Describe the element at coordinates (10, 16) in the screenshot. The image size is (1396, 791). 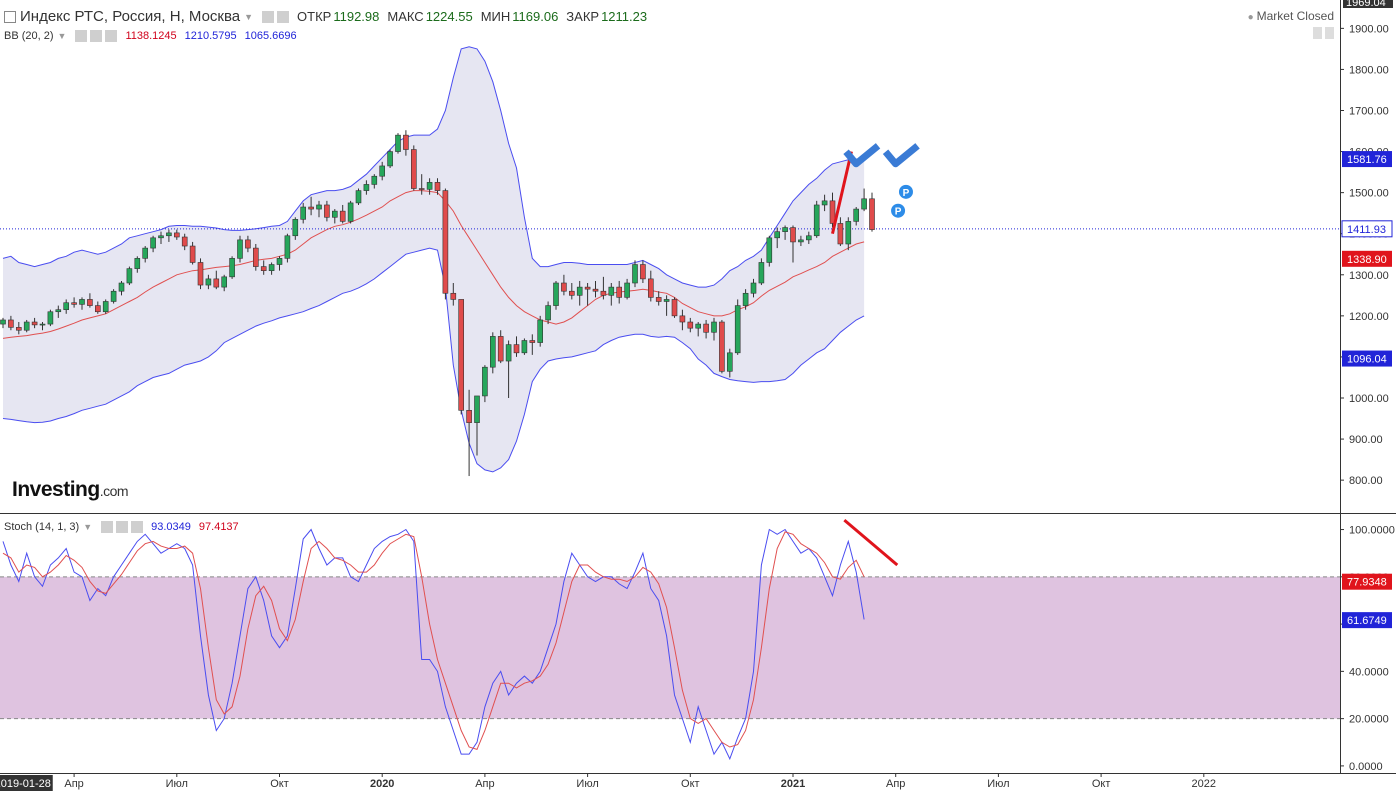
I see `collapse-icon` at that location.